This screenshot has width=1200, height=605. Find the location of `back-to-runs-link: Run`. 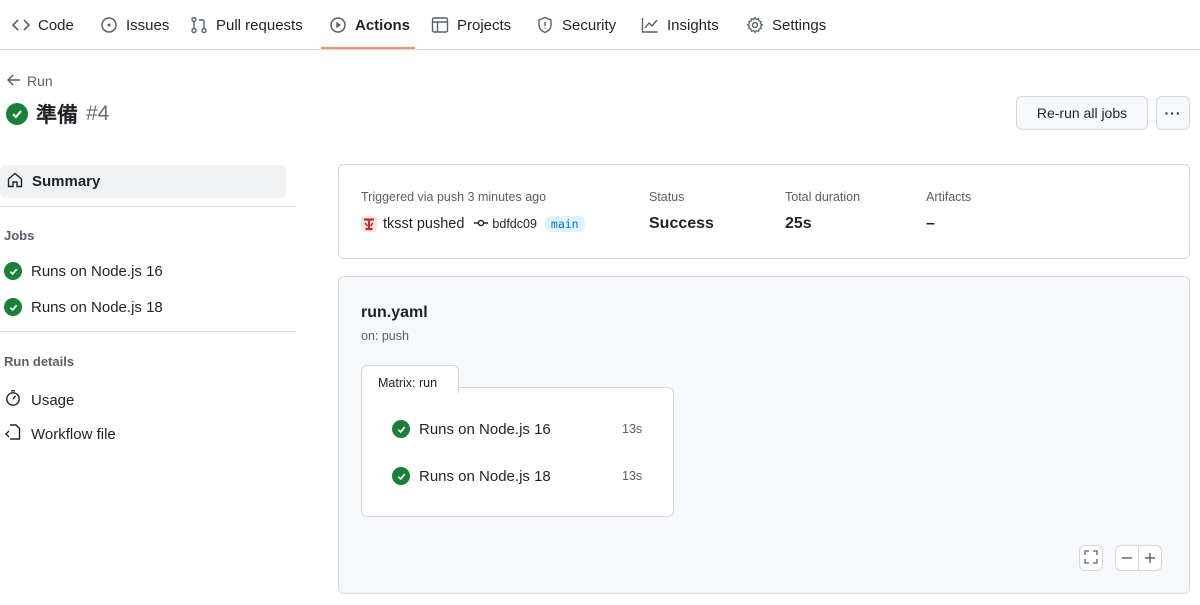

back-to-runs-link: Run is located at coordinates (29, 81).